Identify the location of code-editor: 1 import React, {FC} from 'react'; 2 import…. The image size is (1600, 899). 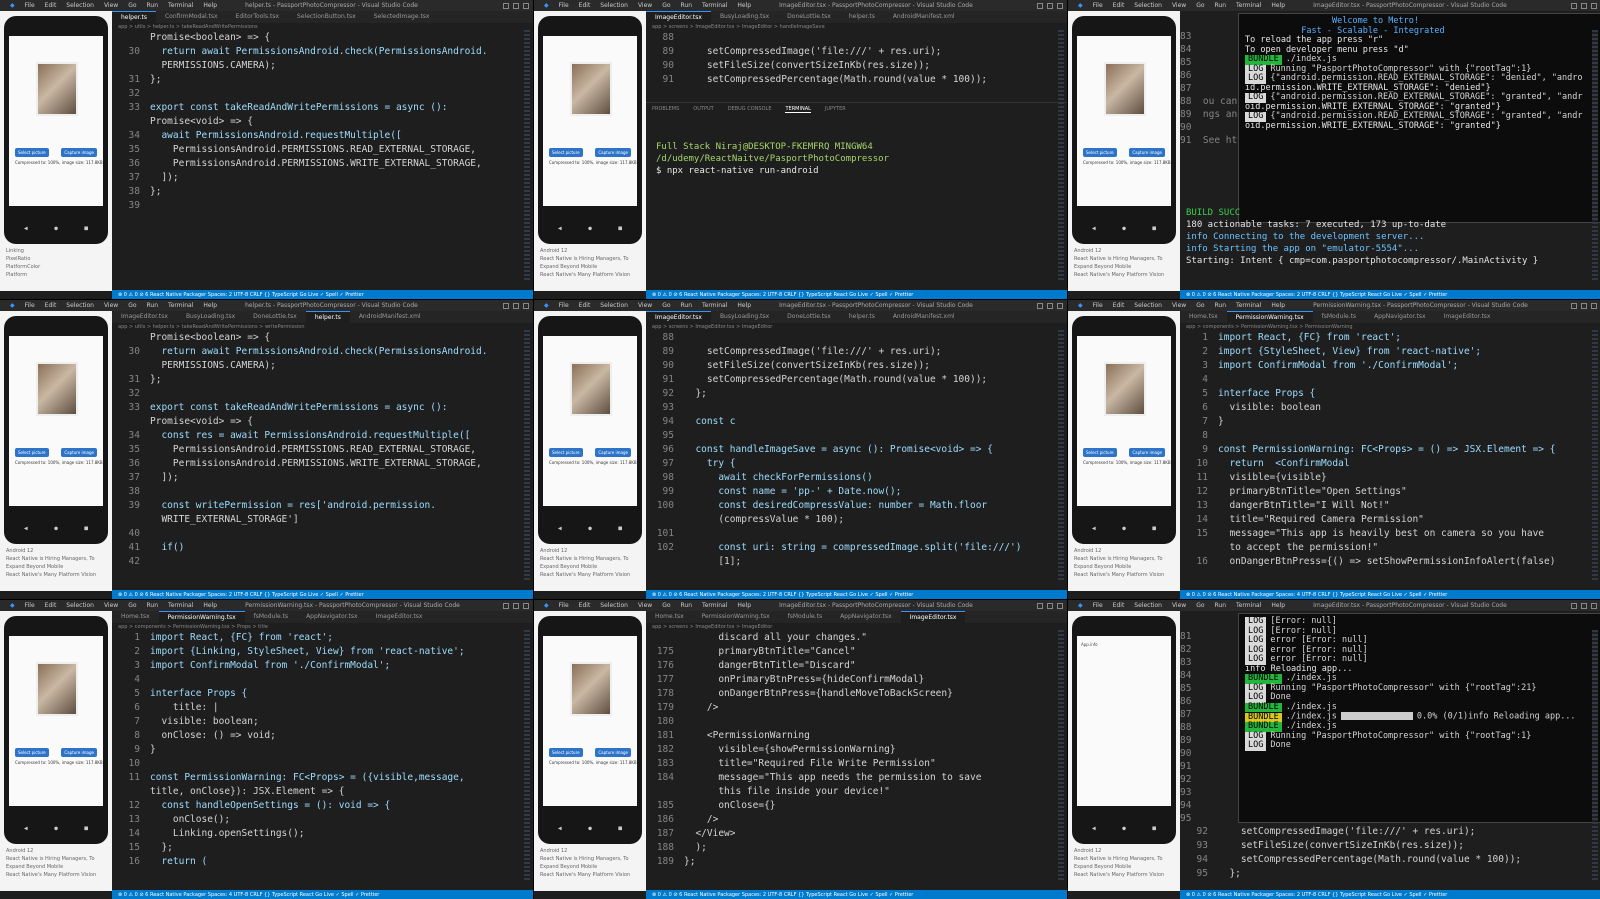
(1385, 459).